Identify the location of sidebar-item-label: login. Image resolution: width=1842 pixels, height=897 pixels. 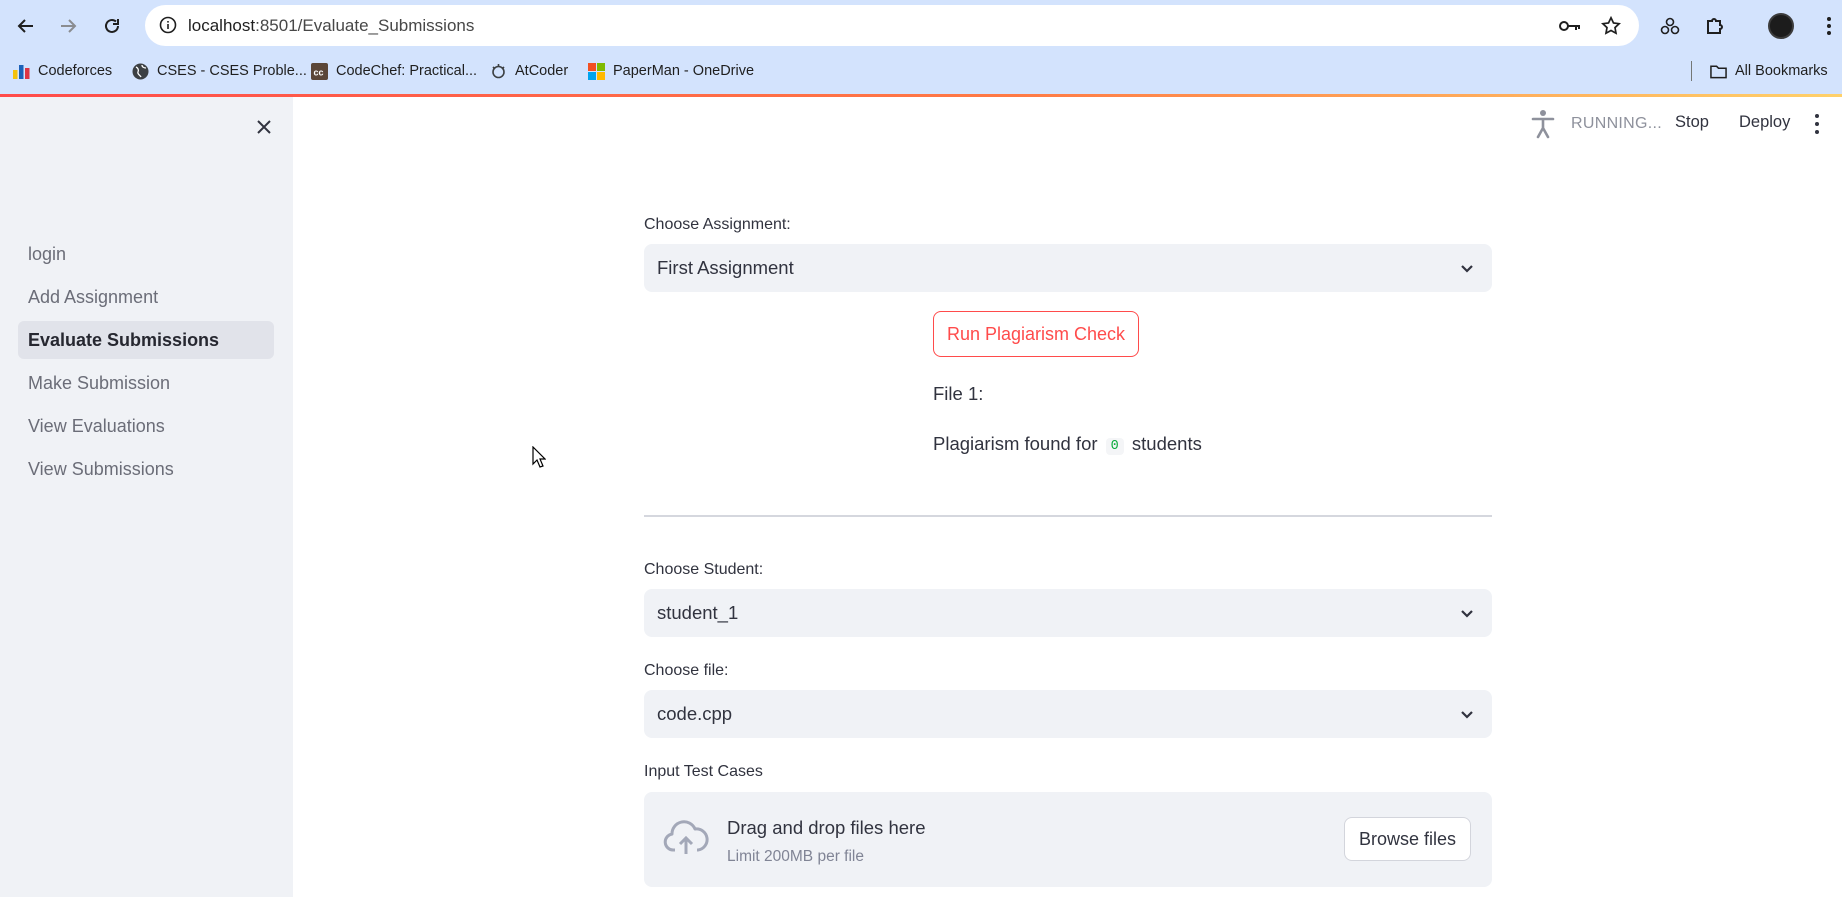
(47, 253).